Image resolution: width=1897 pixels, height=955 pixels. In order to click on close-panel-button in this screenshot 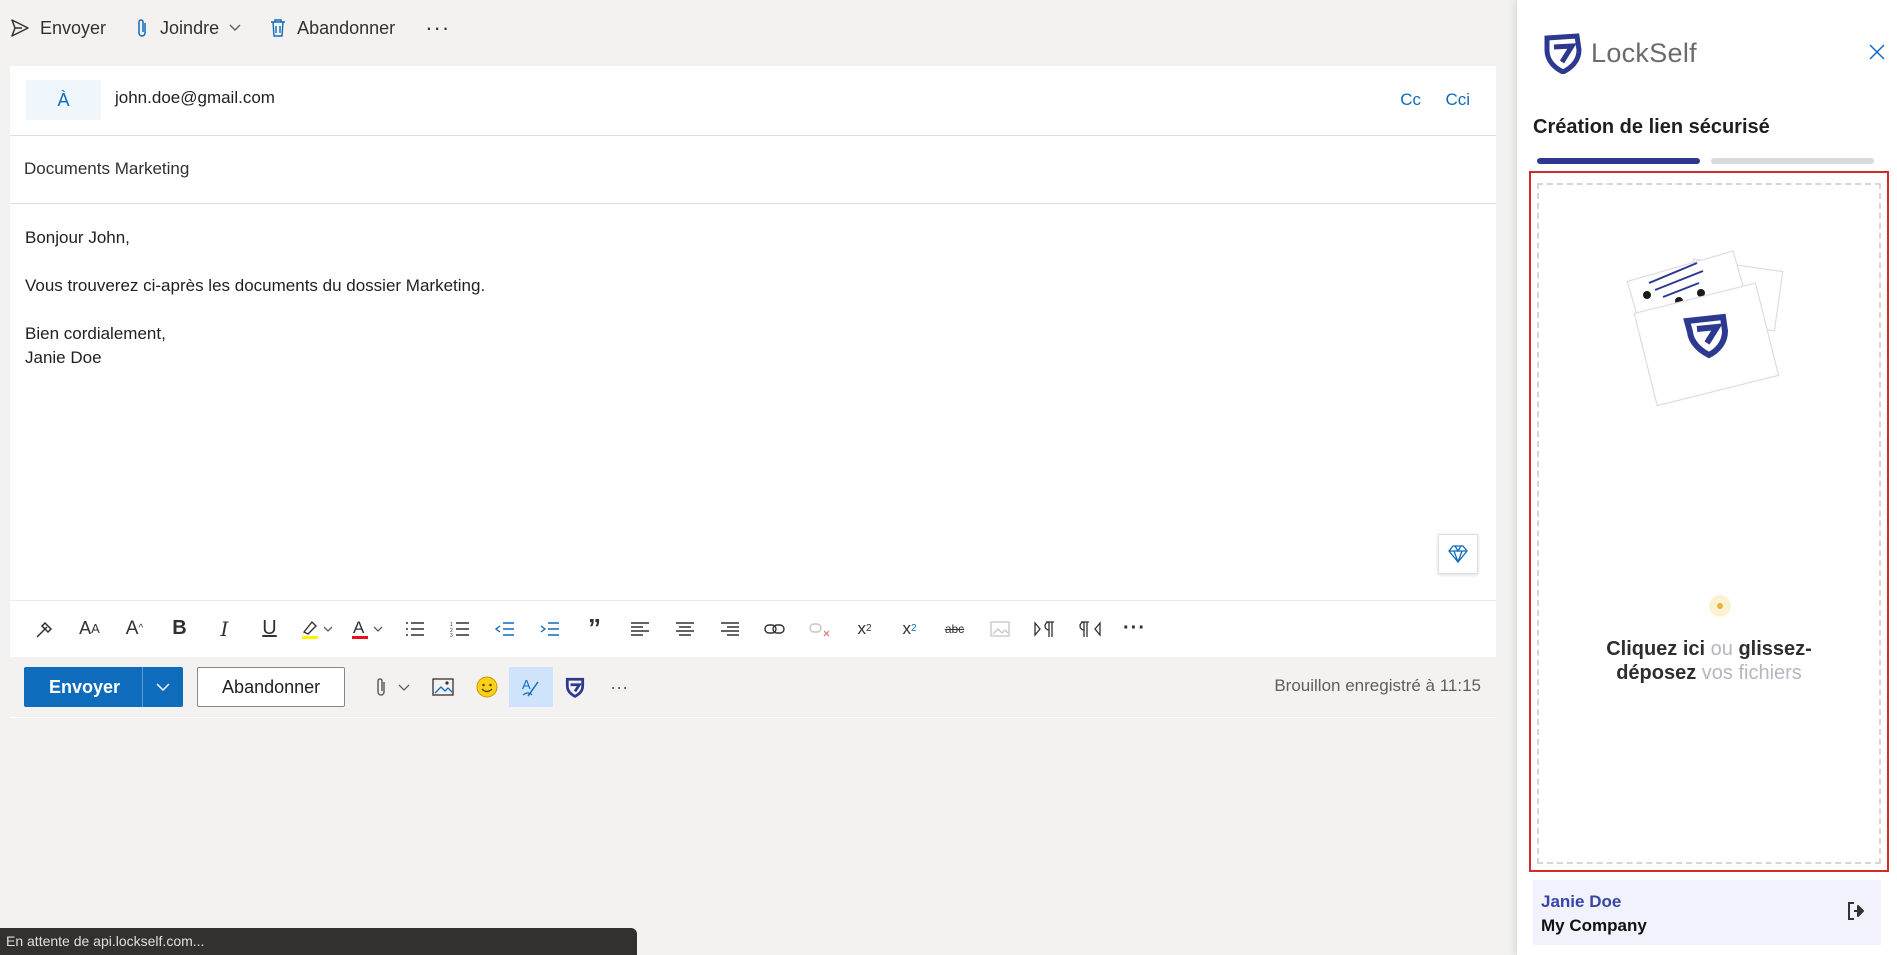, I will do `click(1877, 54)`.